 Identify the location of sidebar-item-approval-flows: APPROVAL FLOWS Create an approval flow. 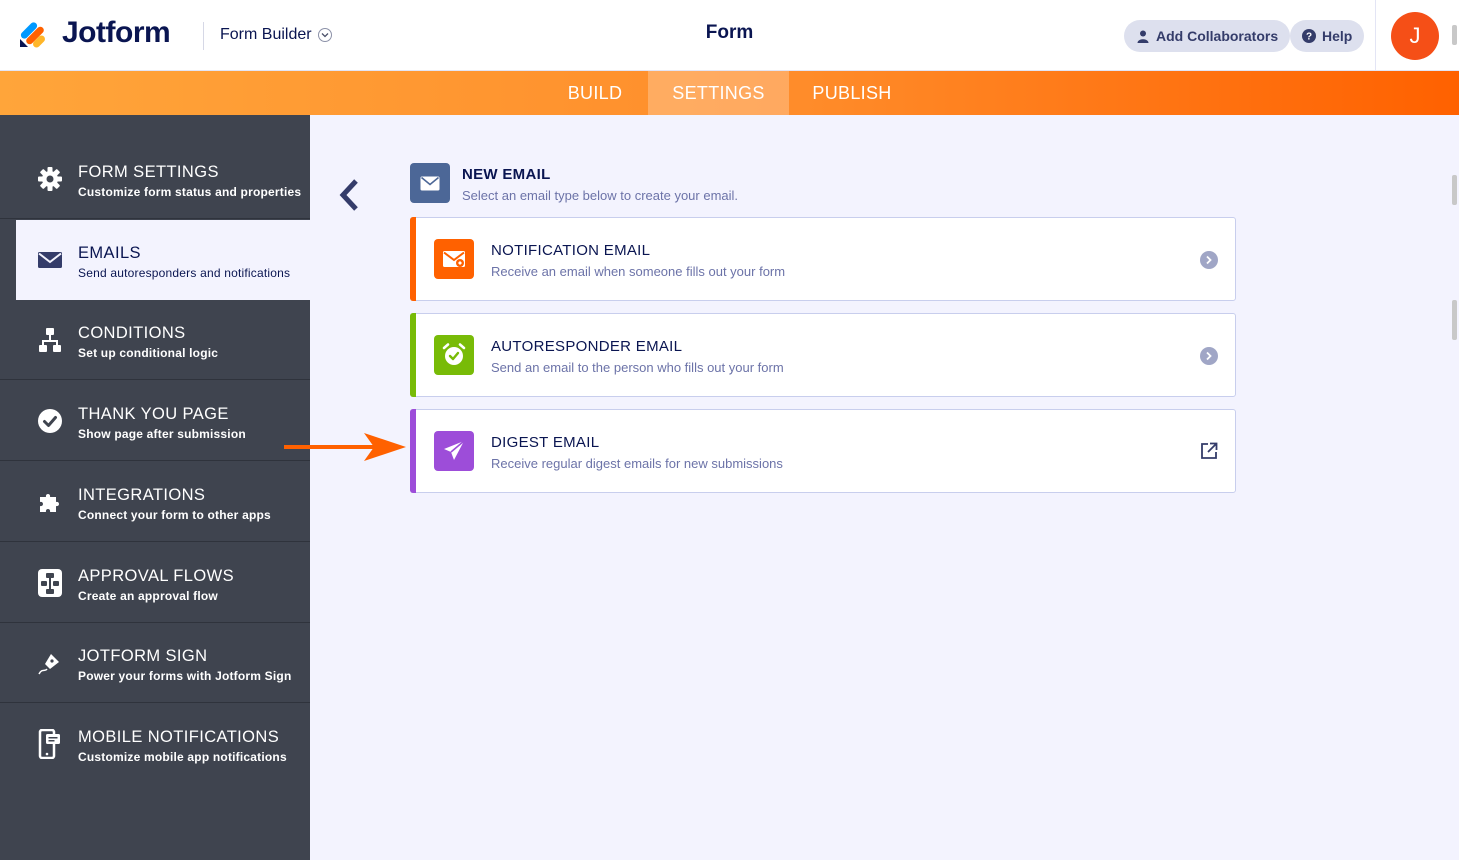
(155, 583).